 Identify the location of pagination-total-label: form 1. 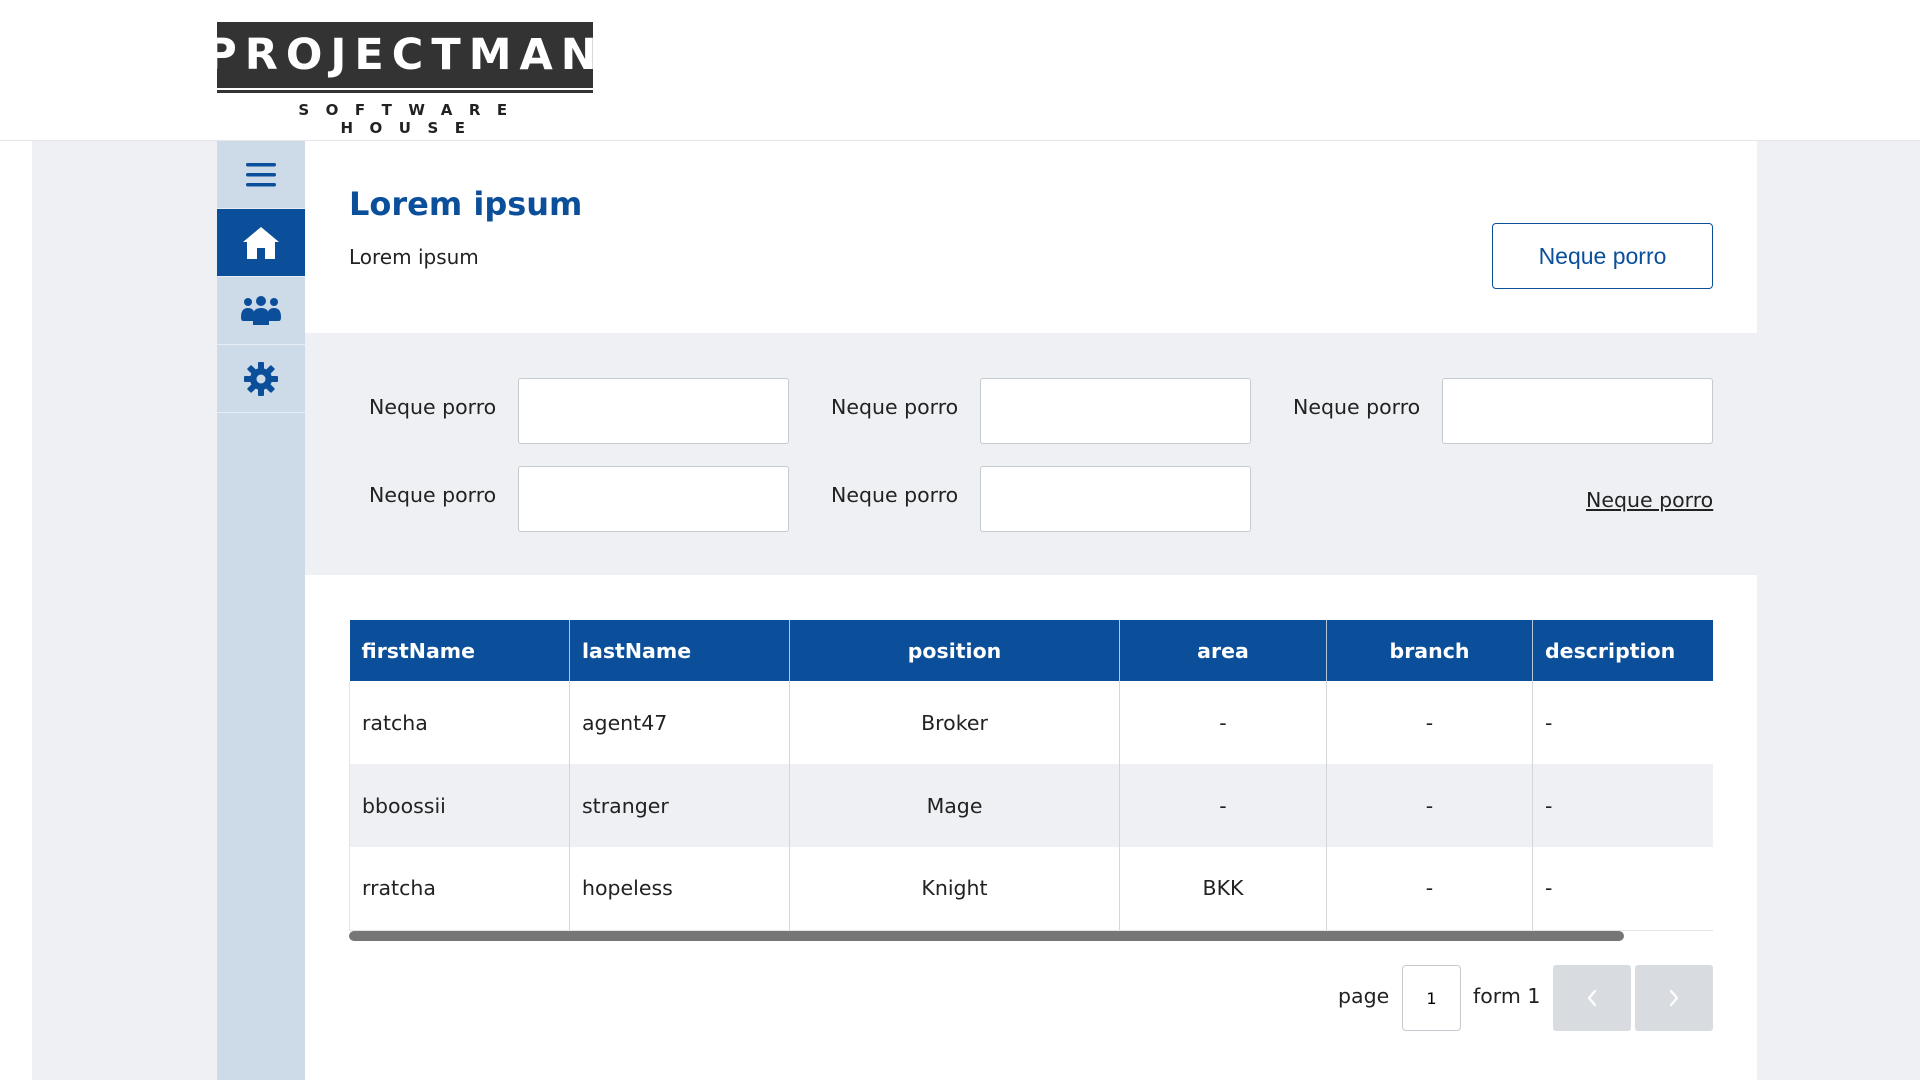
(1507, 996).